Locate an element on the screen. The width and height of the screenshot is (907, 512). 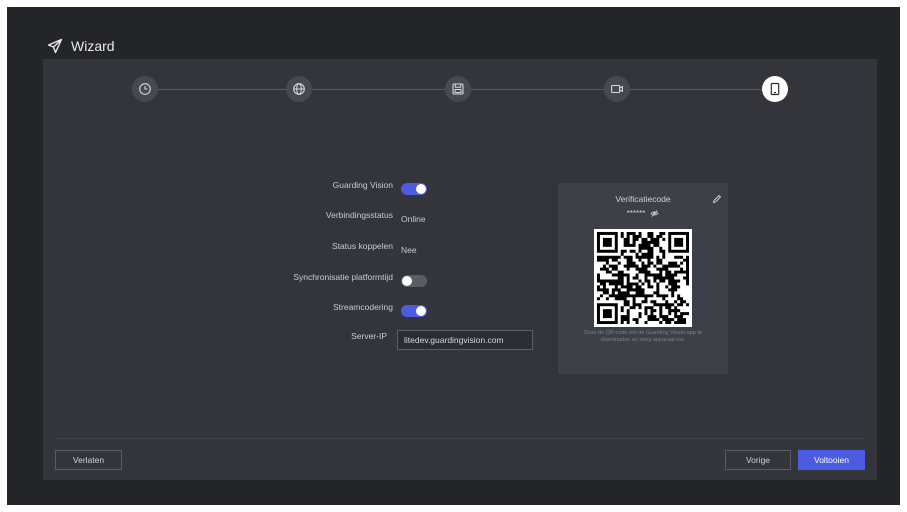
tablet-icon is located at coordinates (775, 89).